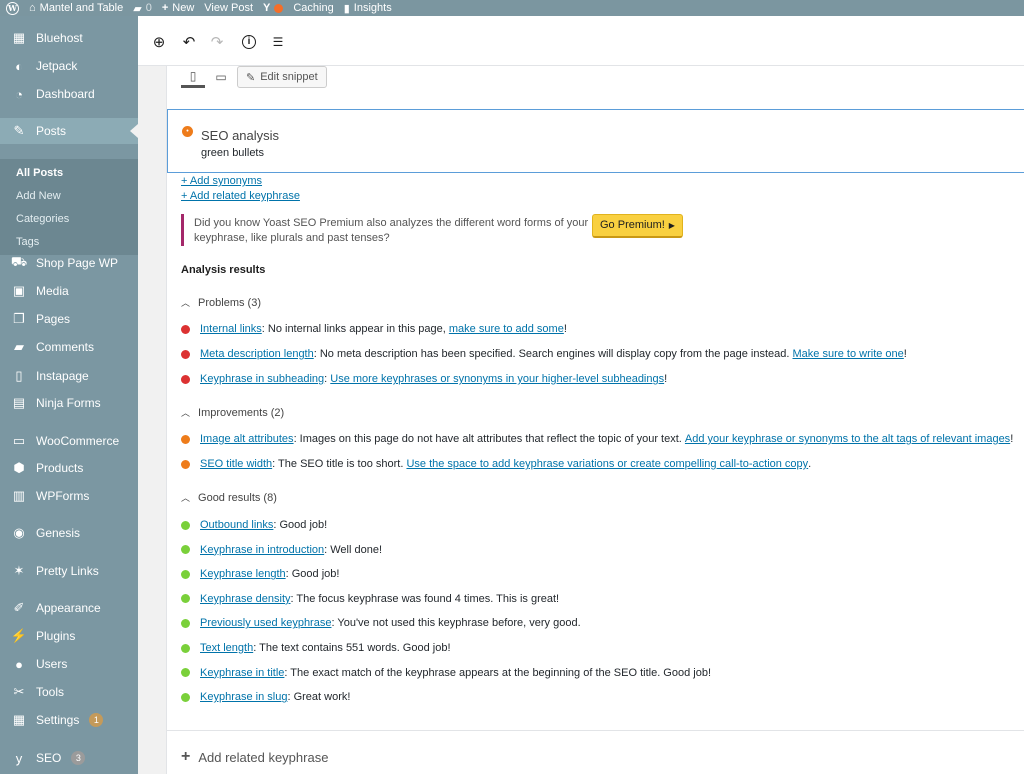  I want to click on sidebar-item-label: Dashboard, so click(65, 94).